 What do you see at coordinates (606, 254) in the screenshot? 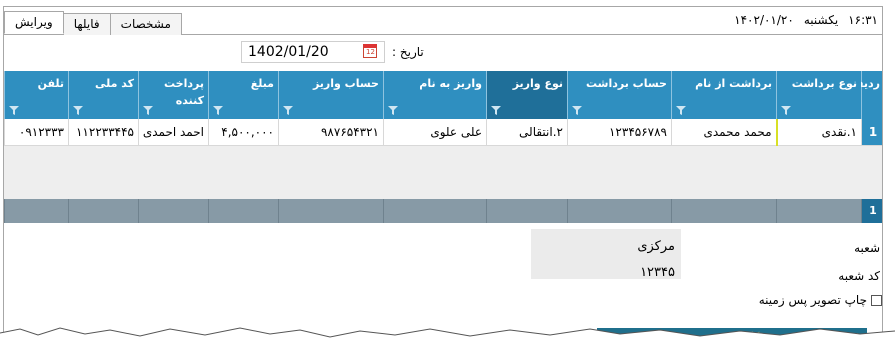
I see `branch-info-box: مرکزی ۱۲۳۴۵` at bounding box center [606, 254].